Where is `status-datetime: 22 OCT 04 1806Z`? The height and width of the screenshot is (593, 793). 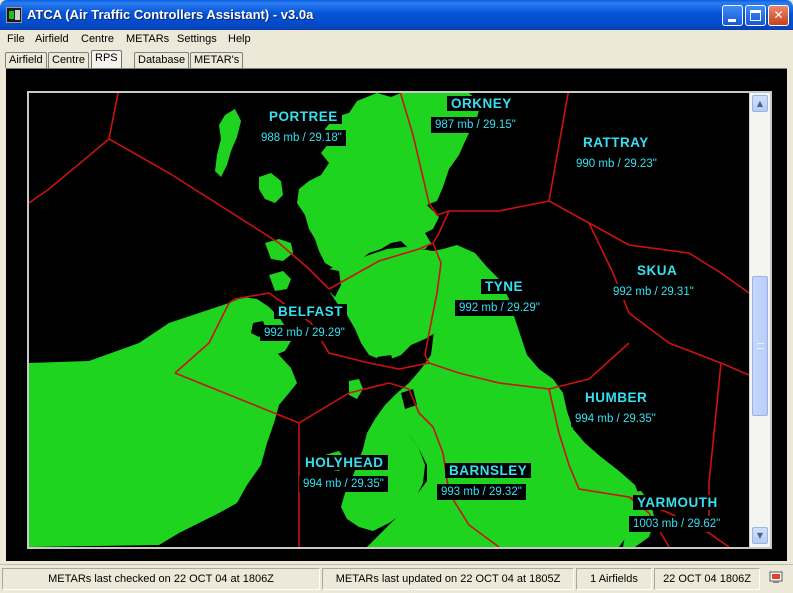
status-datetime: 22 OCT 04 1806Z is located at coordinates (707, 579).